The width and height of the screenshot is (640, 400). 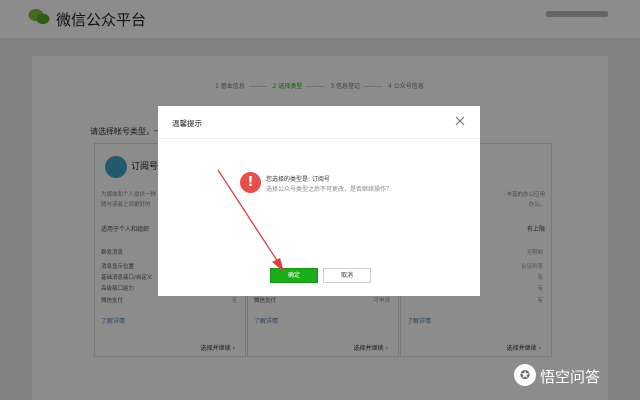 I want to click on dialog-sub-message: 选择公众号类型之后不可更改，是否继续操作？, so click(x=329, y=189).